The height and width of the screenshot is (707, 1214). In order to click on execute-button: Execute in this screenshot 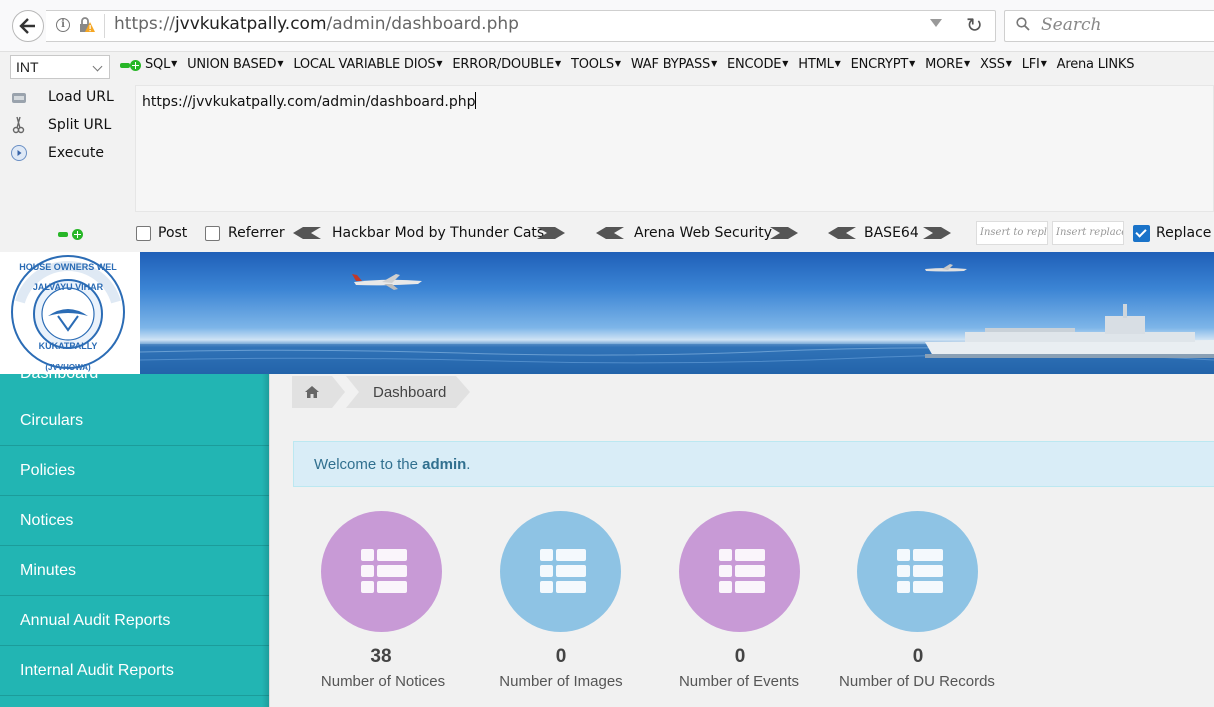, I will do `click(57, 153)`.